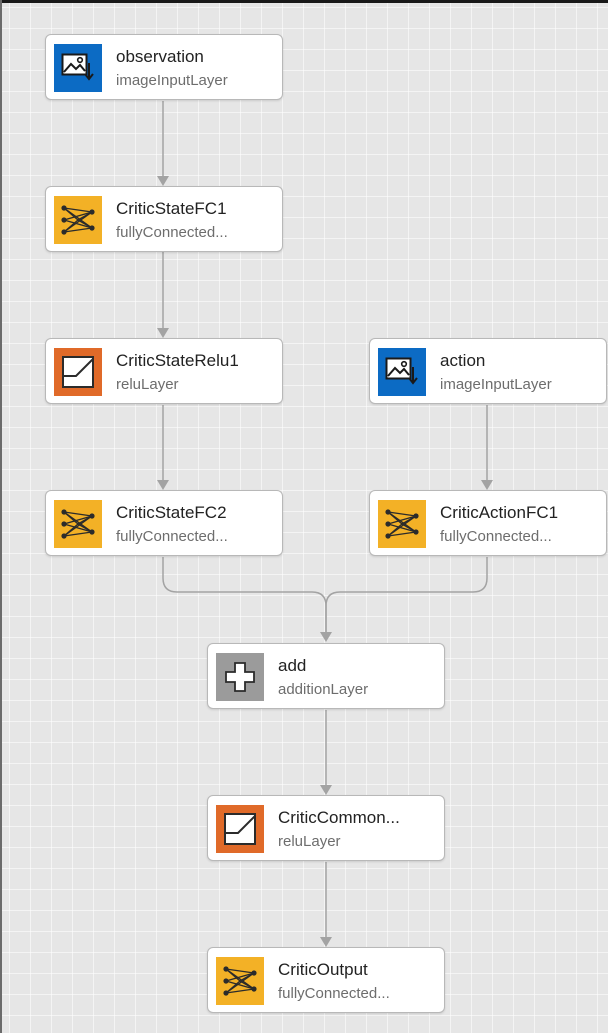 This screenshot has width=608, height=1033. Describe the element at coordinates (463, 360) in the screenshot. I see `node-name: action` at that location.